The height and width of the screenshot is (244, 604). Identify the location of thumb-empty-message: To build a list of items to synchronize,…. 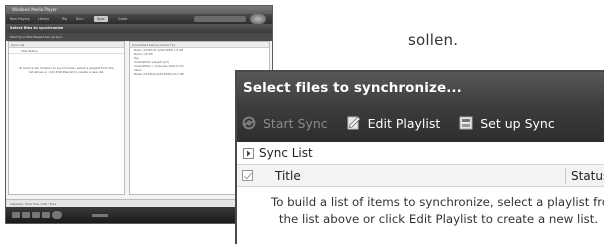
(66, 70).